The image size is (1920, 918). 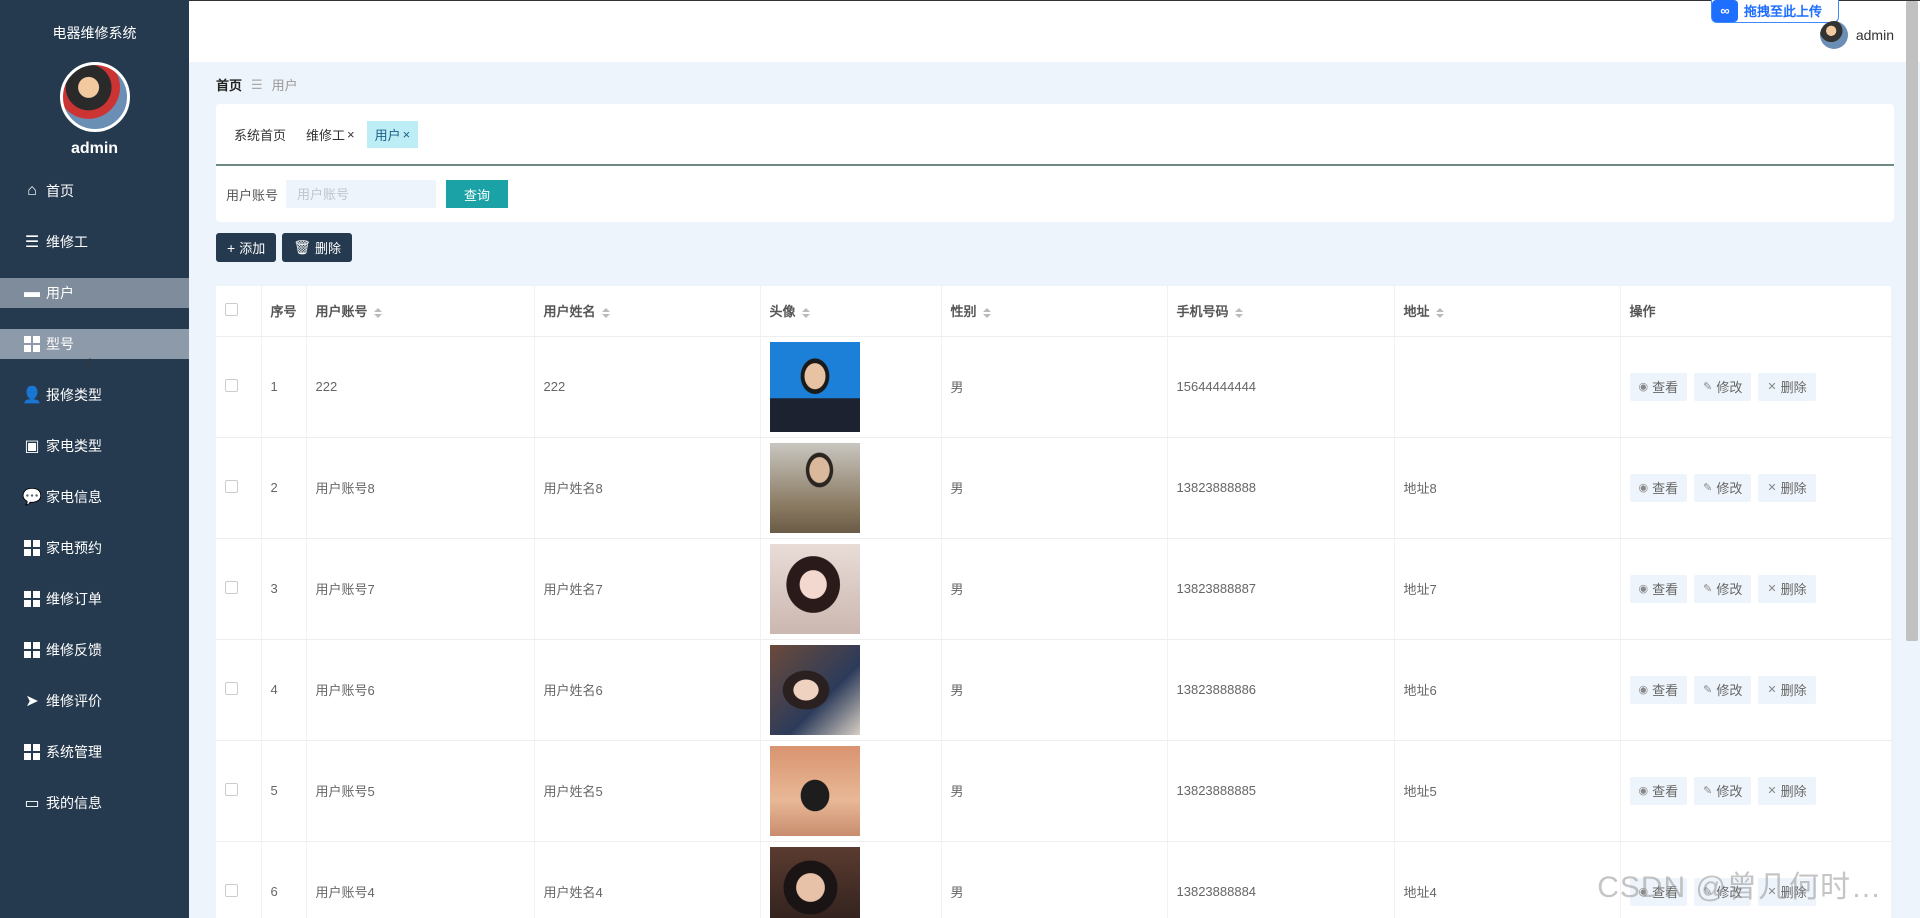 What do you see at coordinates (477, 194) in the screenshot?
I see `query-button: 查询` at bounding box center [477, 194].